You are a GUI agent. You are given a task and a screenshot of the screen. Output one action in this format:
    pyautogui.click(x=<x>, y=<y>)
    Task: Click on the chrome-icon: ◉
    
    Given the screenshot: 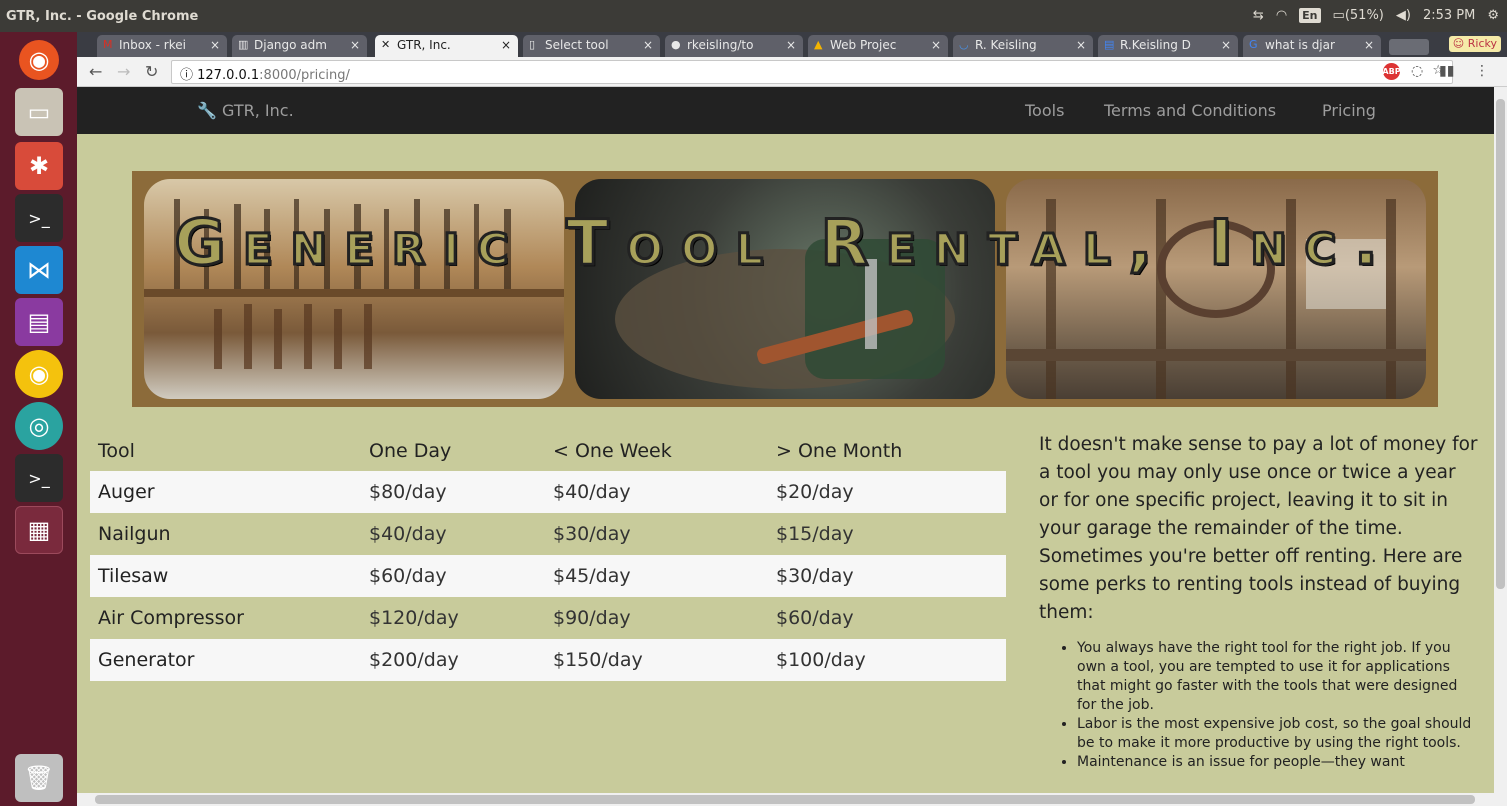 What is the action you would take?
    pyautogui.click(x=39, y=374)
    